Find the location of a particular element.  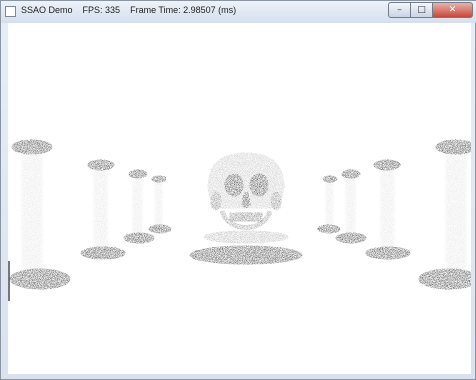

close-icon: ✕ is located at coordinates (452, 10).